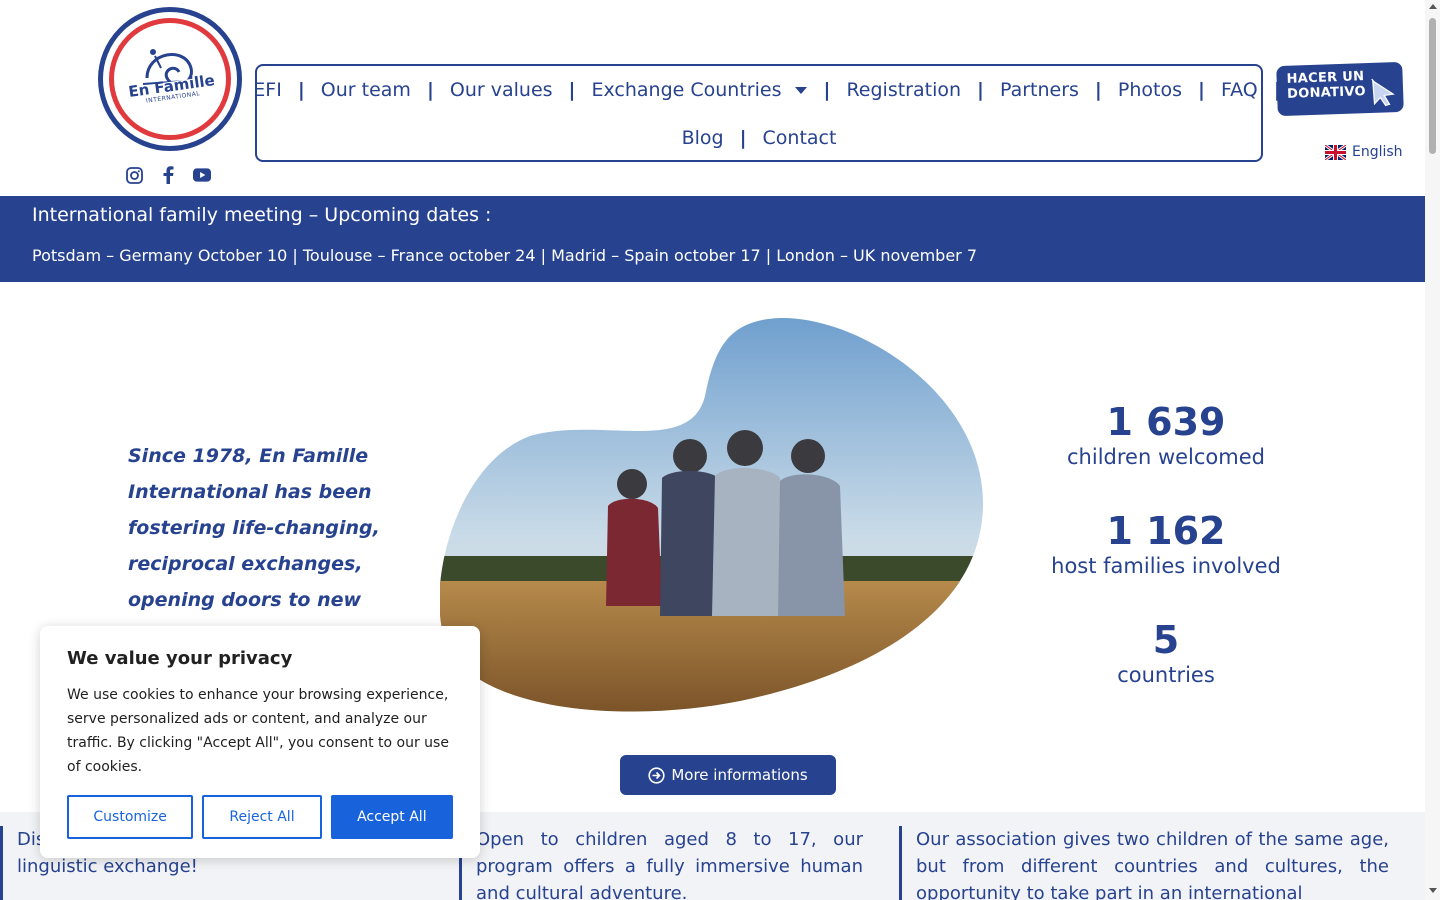  Describe the element at coordinates (134, 175) in the screenshot. I see `instagram-icon` at that location.